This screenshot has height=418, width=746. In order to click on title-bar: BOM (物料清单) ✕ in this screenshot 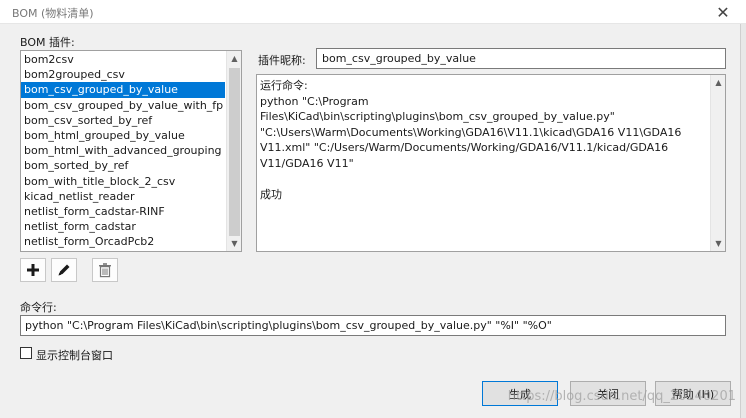, I will do `click(373, 12)`.